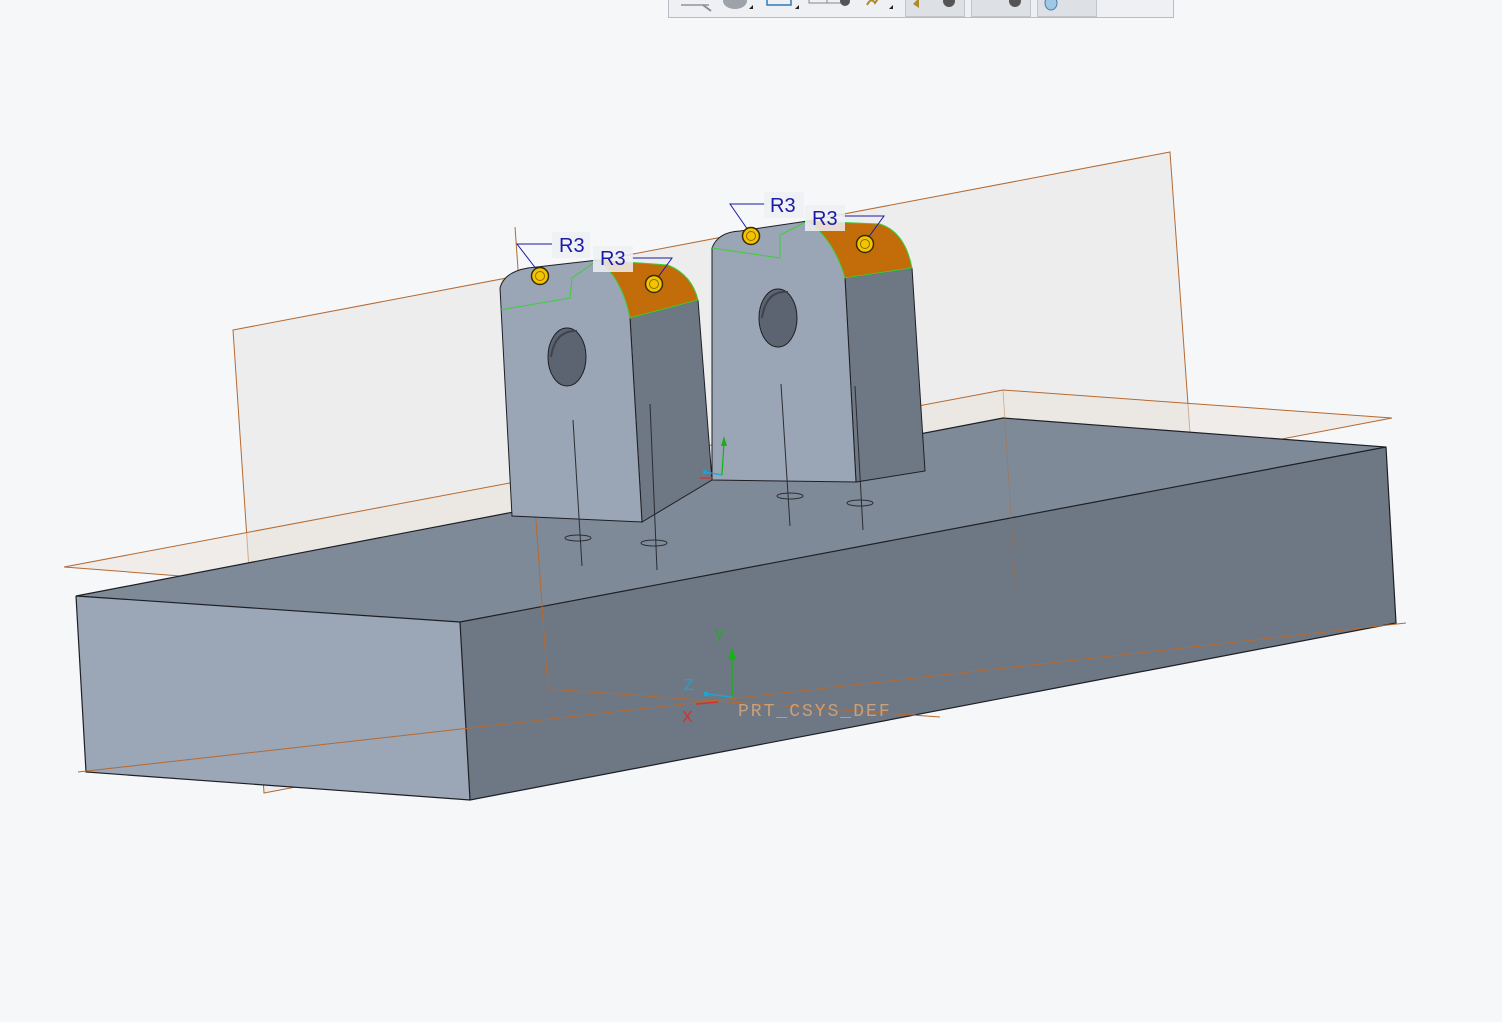  What do you see at coordinates (830, 7) in the screenshot?
I see `saved-views-button` at bounding box center [830, 7].